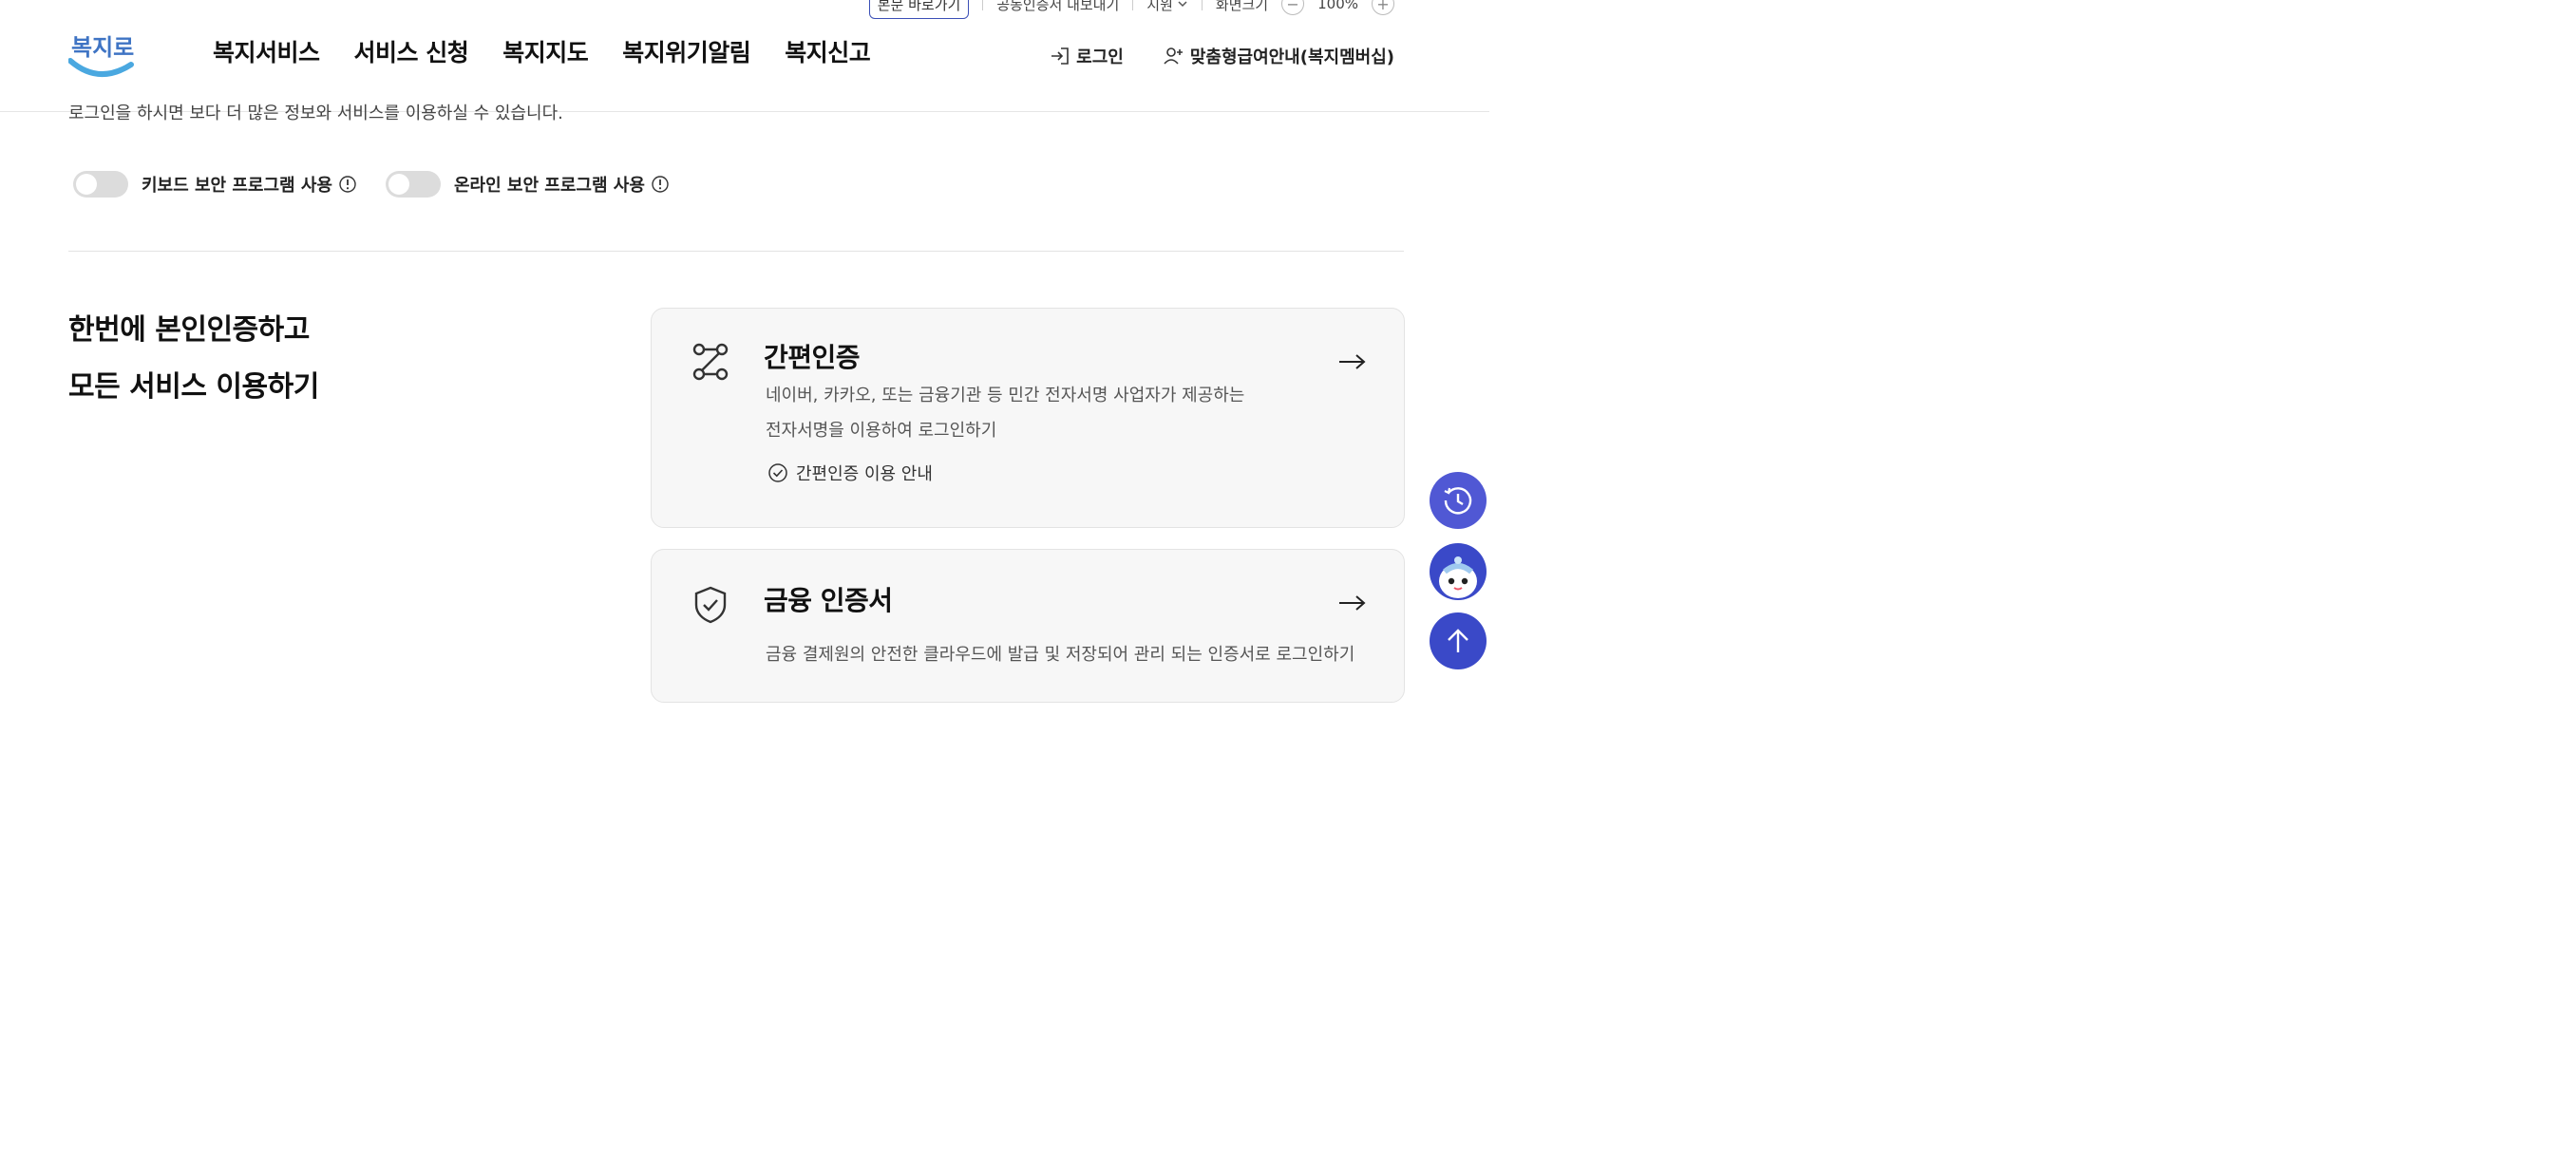 This screenshot has width=2576, height=1149. What do you see at coordinates (193, 387) in the screenshot?
I see `headline-line-2: 모든 서비스 이용하기` at bounding box center [193, 387].